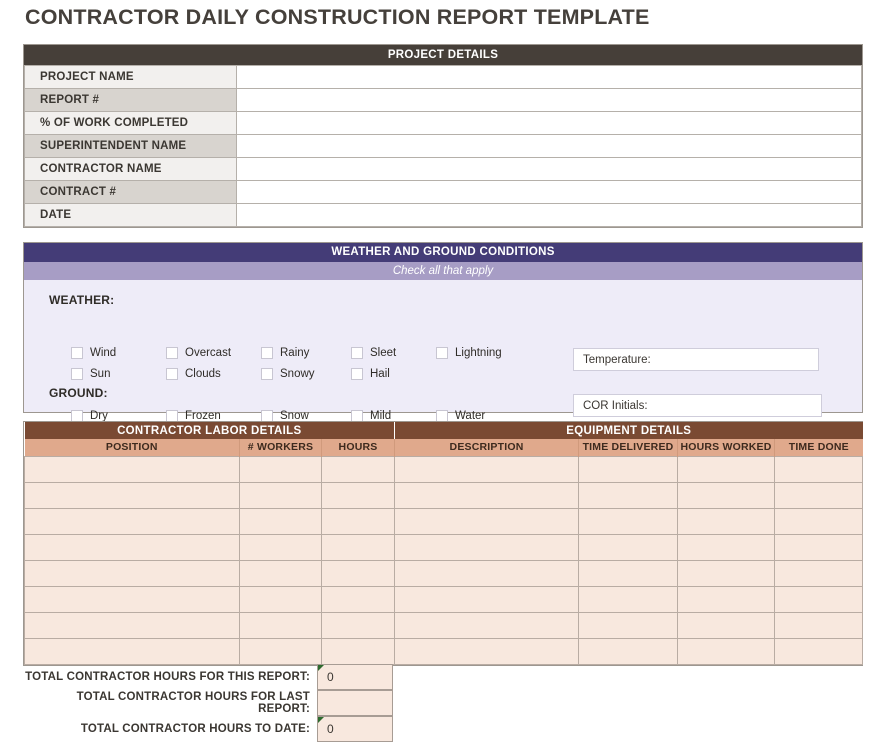 The height and width of the screenshot is (750, 891). I want to click on contractor-name-field, so click(549, 169).